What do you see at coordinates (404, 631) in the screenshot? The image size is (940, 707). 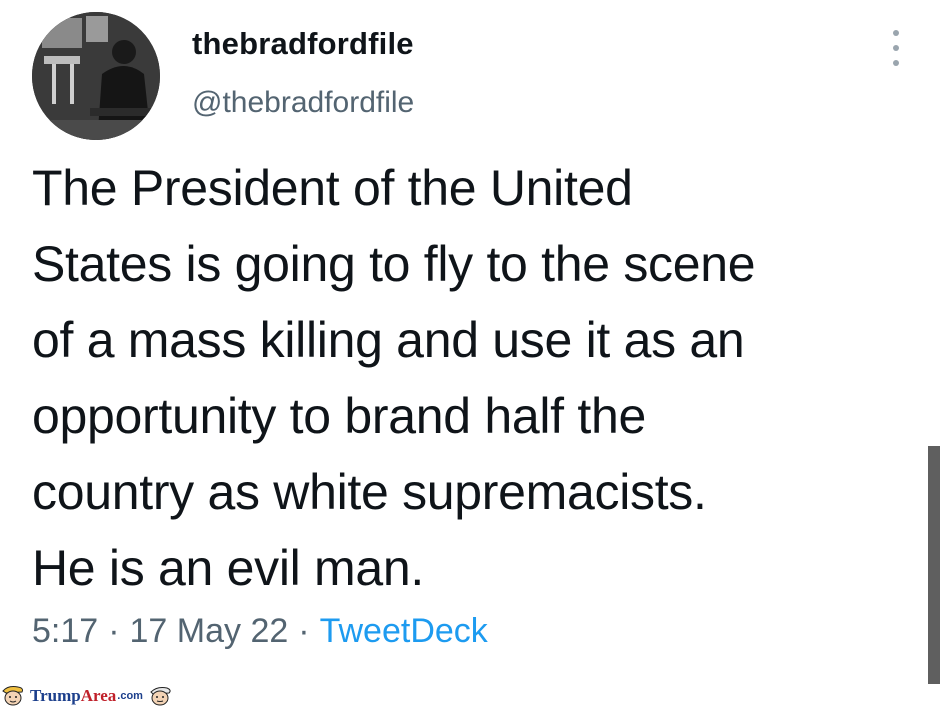 I see `tweet-source-link: TweetDeck` at bounding box center [404, 631].